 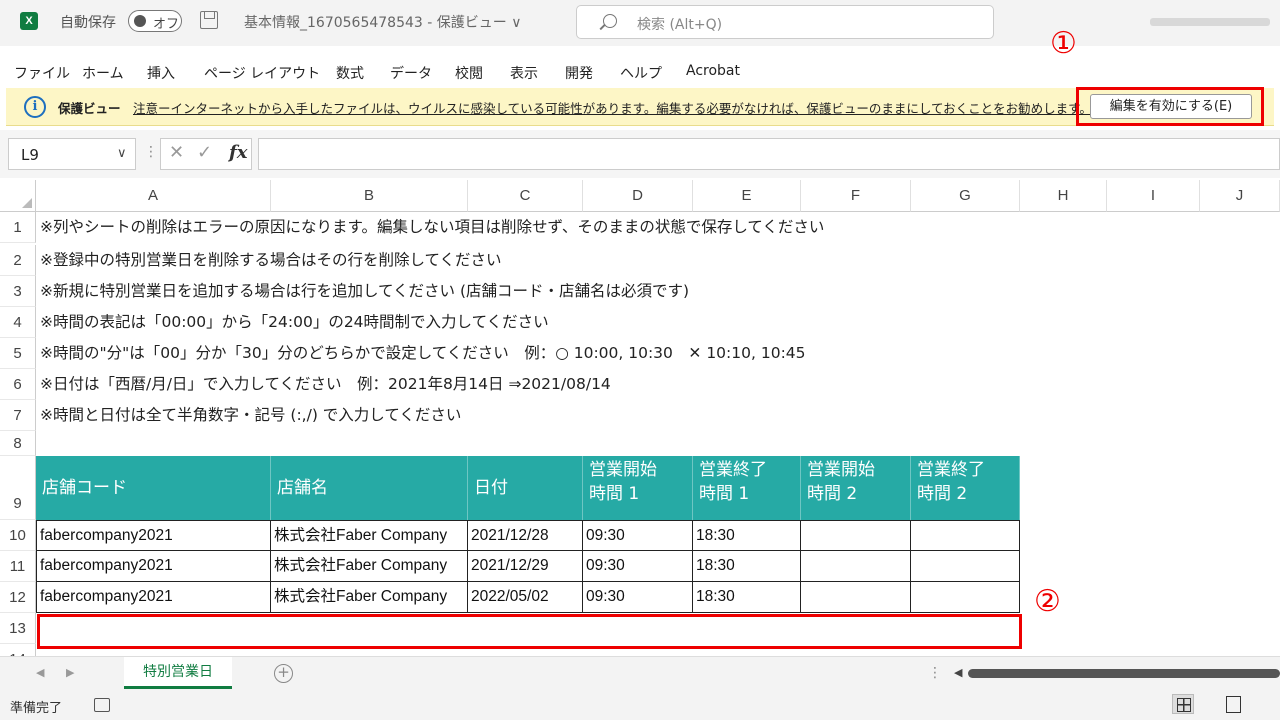 What do you see at coordinates (856, 488) in the screenshot?
I see `table-header-cell: 営業開始 時間 2` at bounding box center [856, 488].